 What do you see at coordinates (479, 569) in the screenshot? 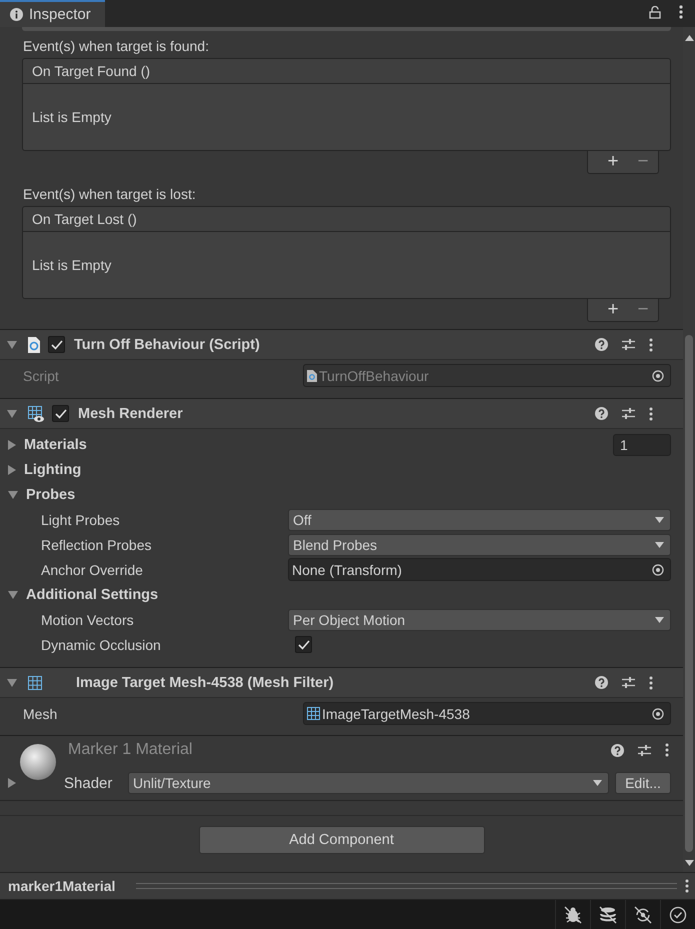
I see `object-field: None (Transform)` at bounding box center [479, 569].